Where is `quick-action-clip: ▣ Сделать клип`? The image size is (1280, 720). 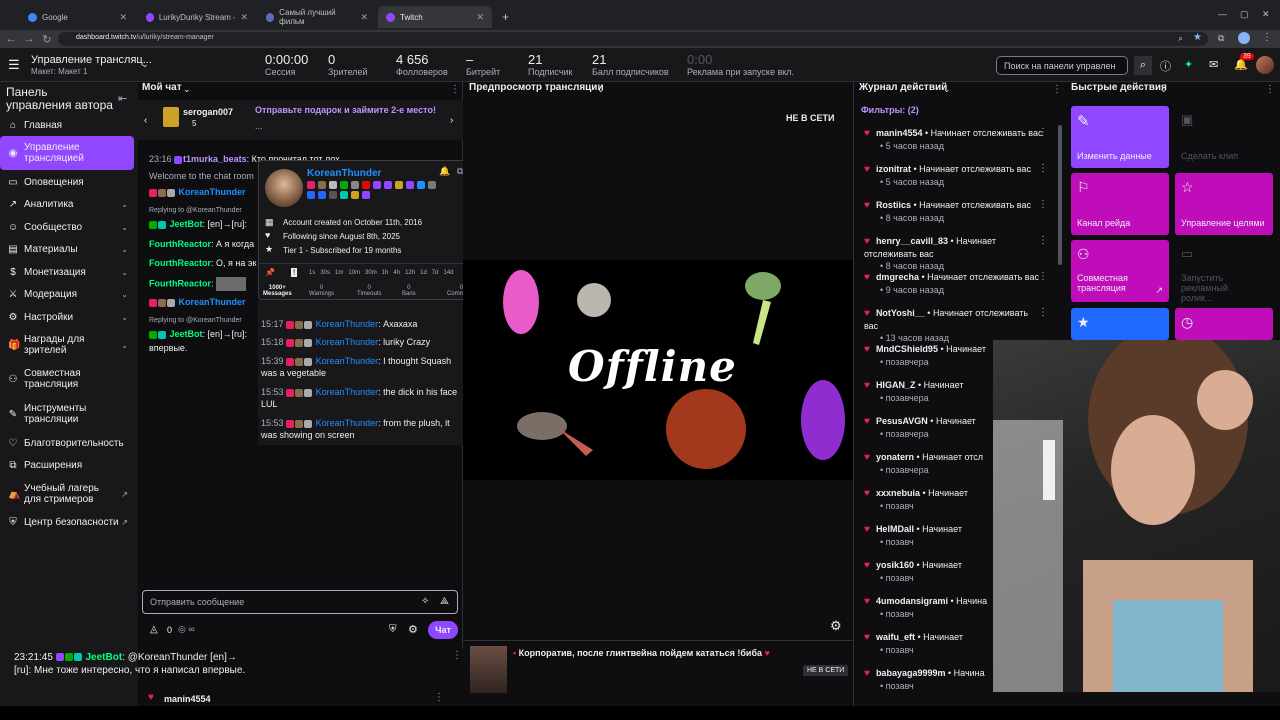
quick-action-clip: ▣ Сделать клип is located at coordinates (1224, 137).